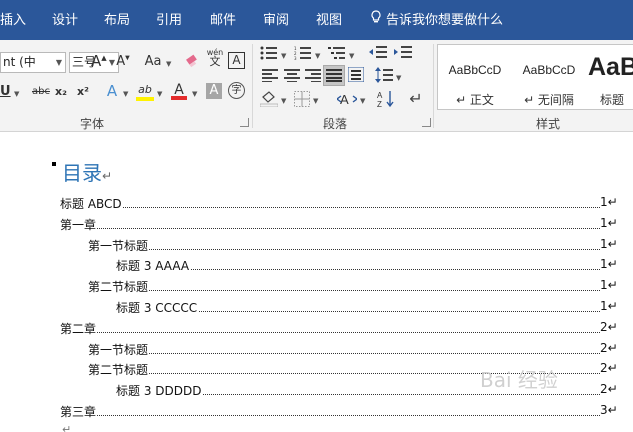  Describe the element at coordinates (611, 410) in the screenshot. I see `toc-page-number: 3↵` at that location.